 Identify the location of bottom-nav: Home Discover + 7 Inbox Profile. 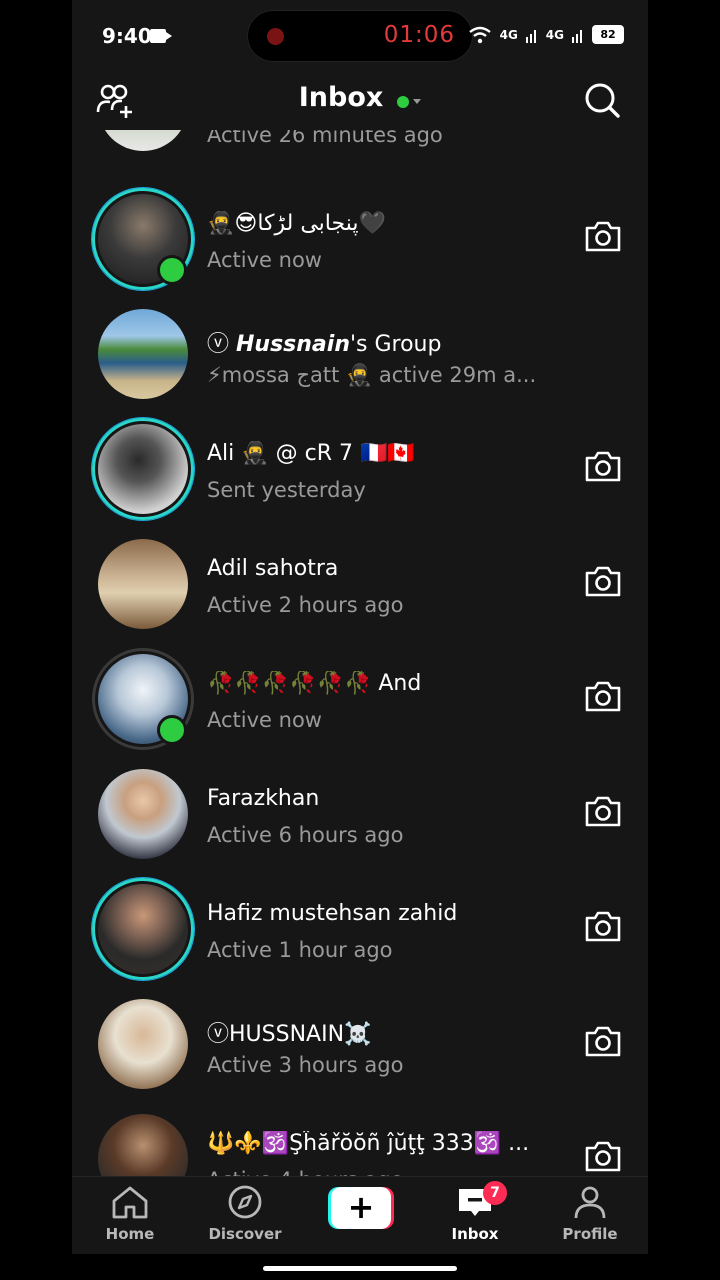
(360, 1215).